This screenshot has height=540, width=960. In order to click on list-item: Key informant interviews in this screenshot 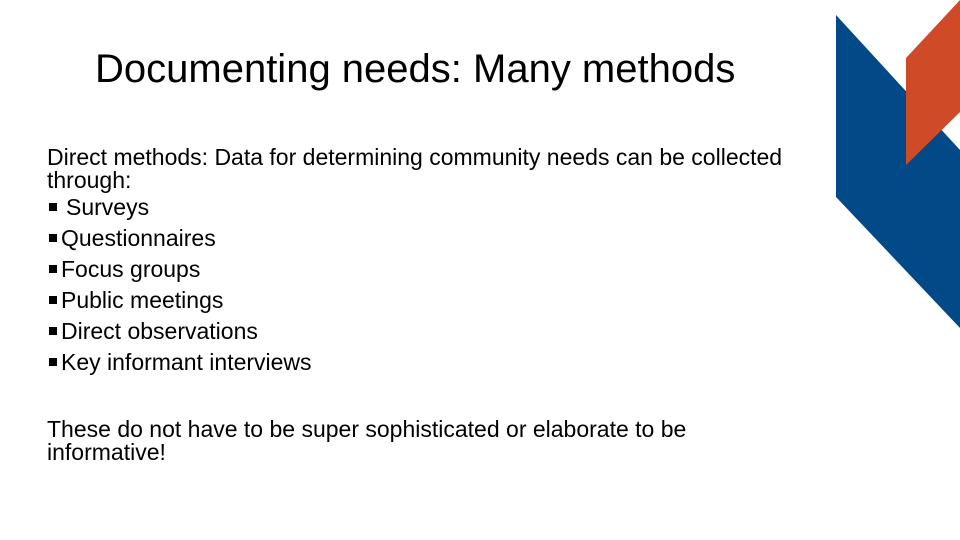, I will do `click(427, 362)`.